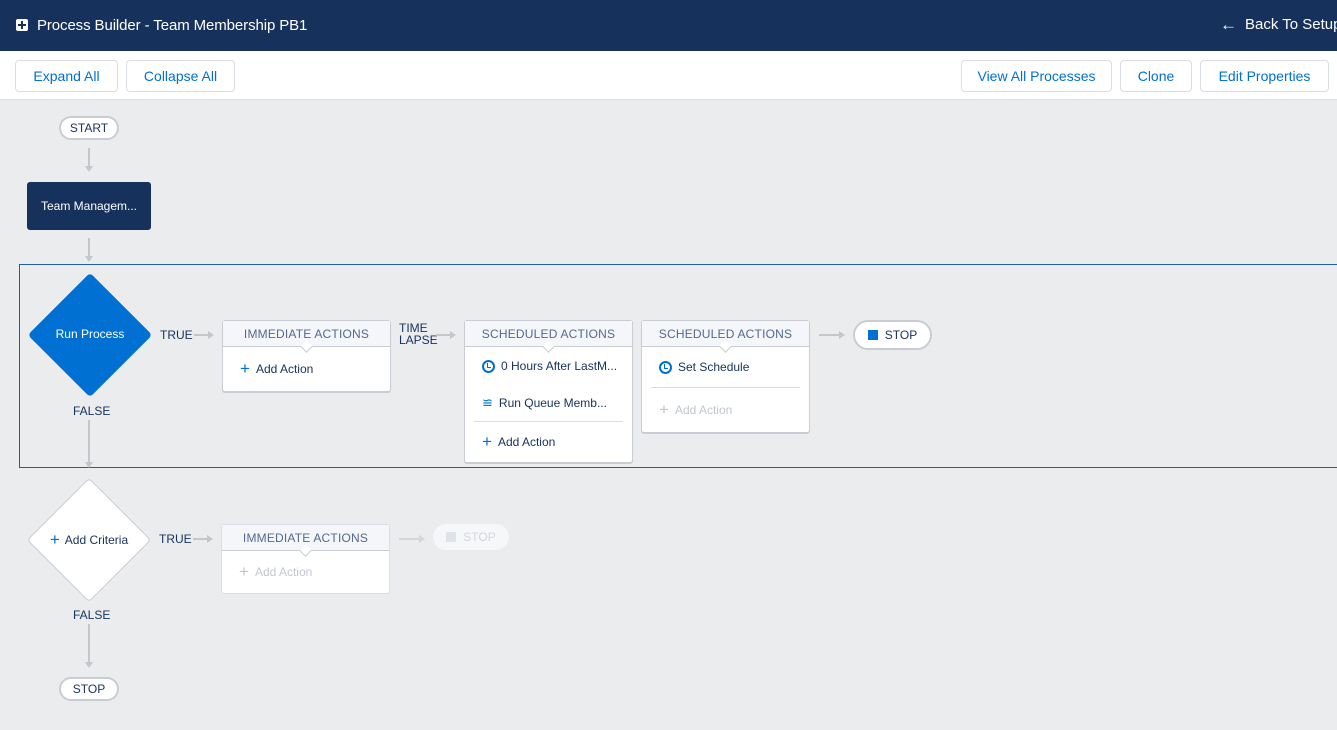 The width and height of the screenshot is (1337, 730). Describe the element at coordinates (89, 128) in the screenshot. I see `start-node: START` at that location.